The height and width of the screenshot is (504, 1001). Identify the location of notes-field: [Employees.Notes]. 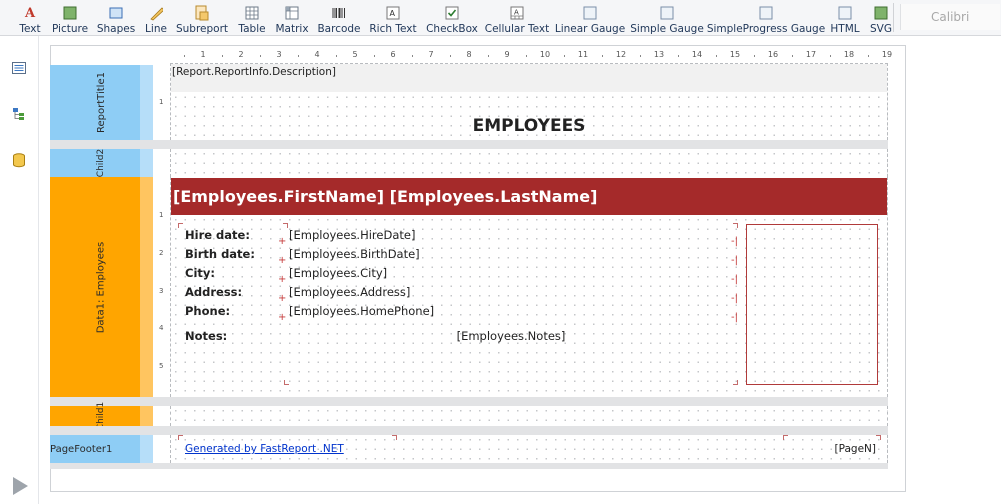
(511, 336).